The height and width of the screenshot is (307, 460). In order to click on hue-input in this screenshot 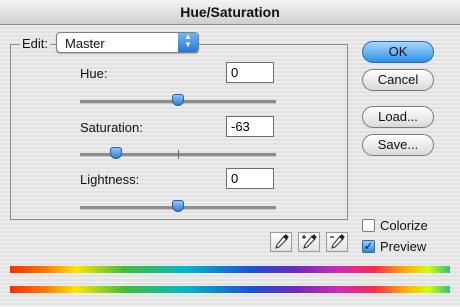, I will do `click(250, 72)`.